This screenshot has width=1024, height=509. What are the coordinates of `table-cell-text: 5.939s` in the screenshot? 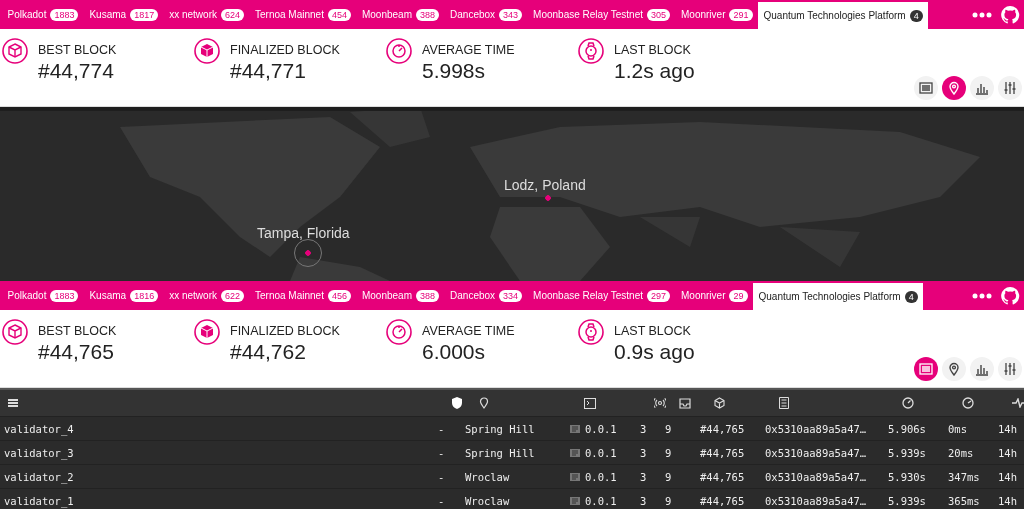 It's located at (907, 500).